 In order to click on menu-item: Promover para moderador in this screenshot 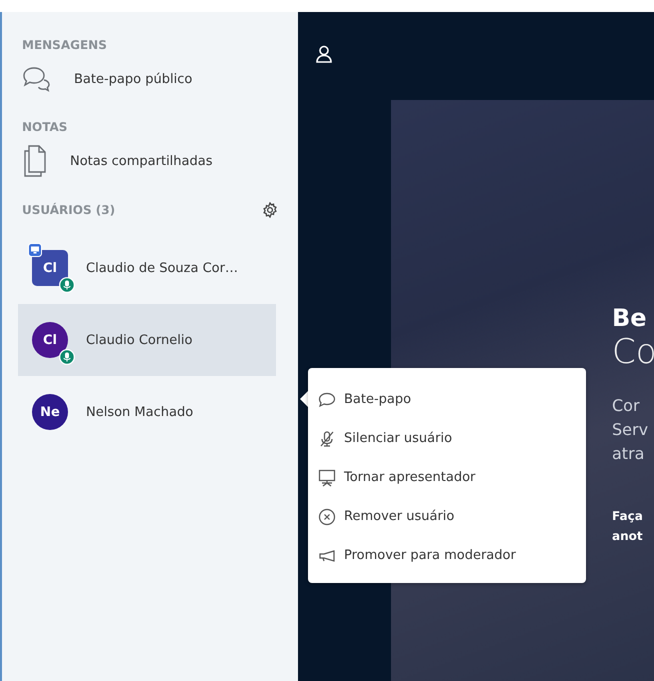, I will do `click(452, 555)`.